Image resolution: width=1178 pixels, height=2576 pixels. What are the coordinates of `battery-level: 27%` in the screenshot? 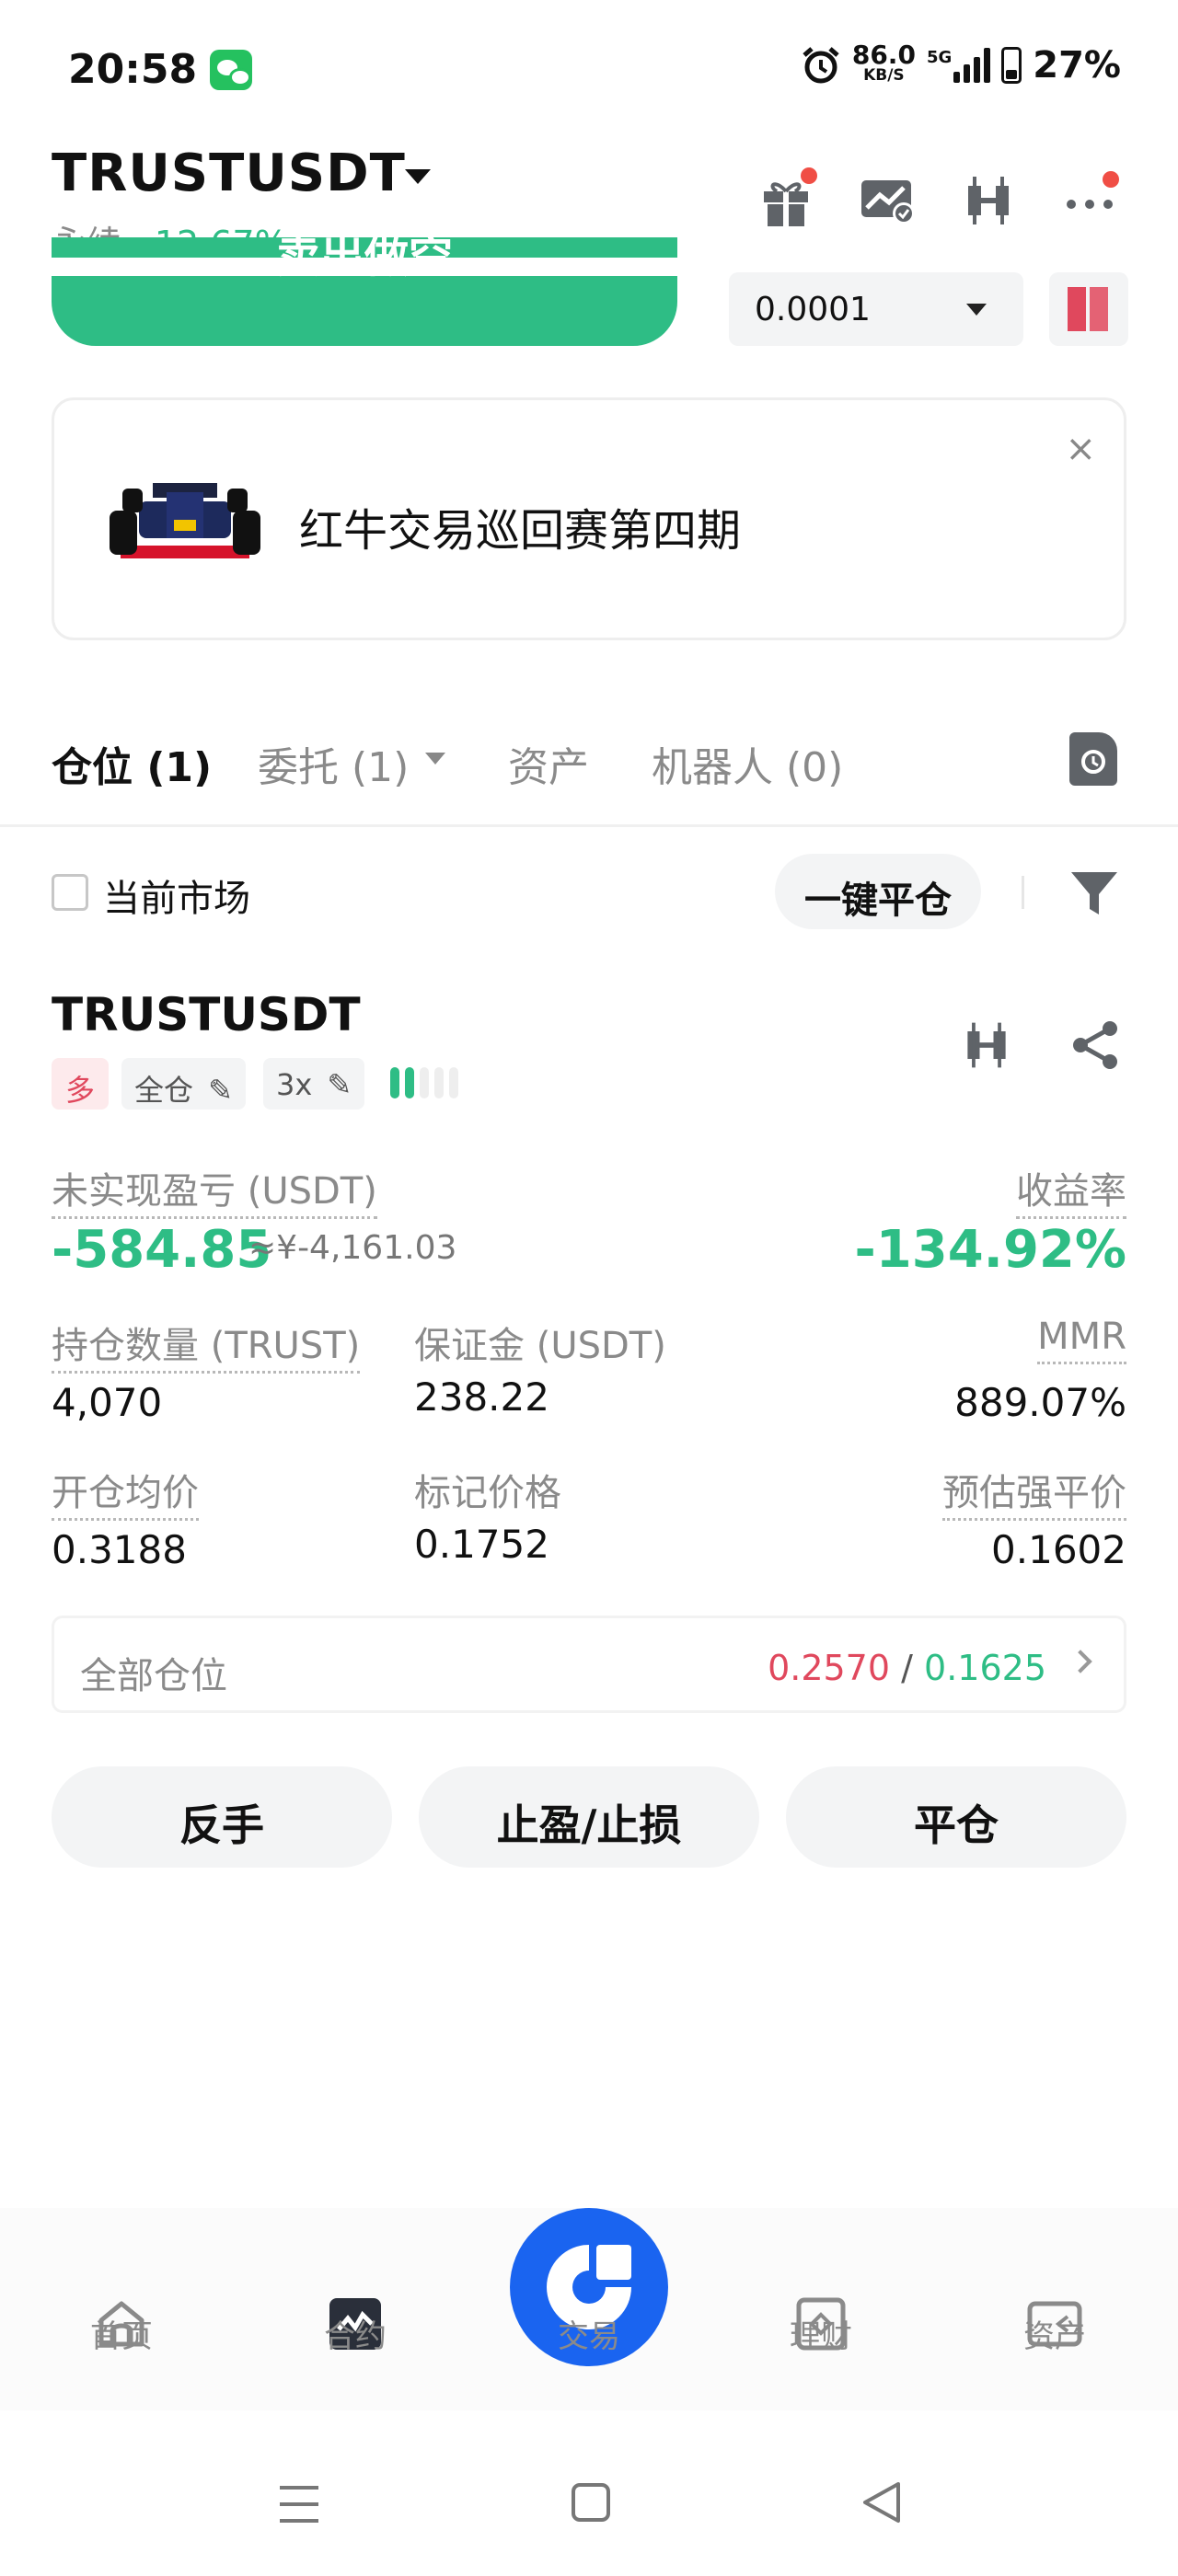 It's located at (1077, 65).